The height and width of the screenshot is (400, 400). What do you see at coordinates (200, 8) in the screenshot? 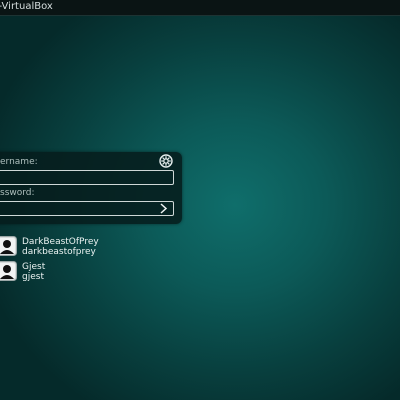
I see `top-bar: ly-VirtualBox` at bounding box center [200, 8].